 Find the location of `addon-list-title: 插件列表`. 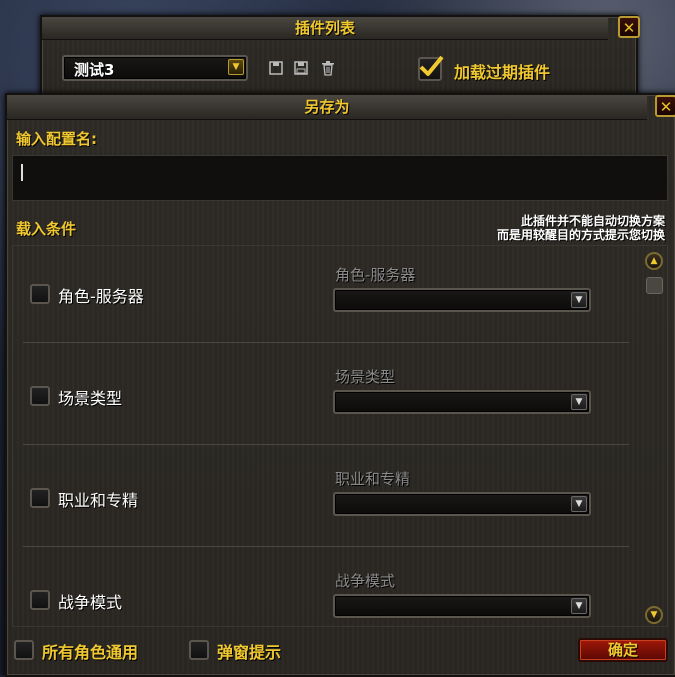

addon-list-title: 插件列表 is located at coordinates (325, 28).